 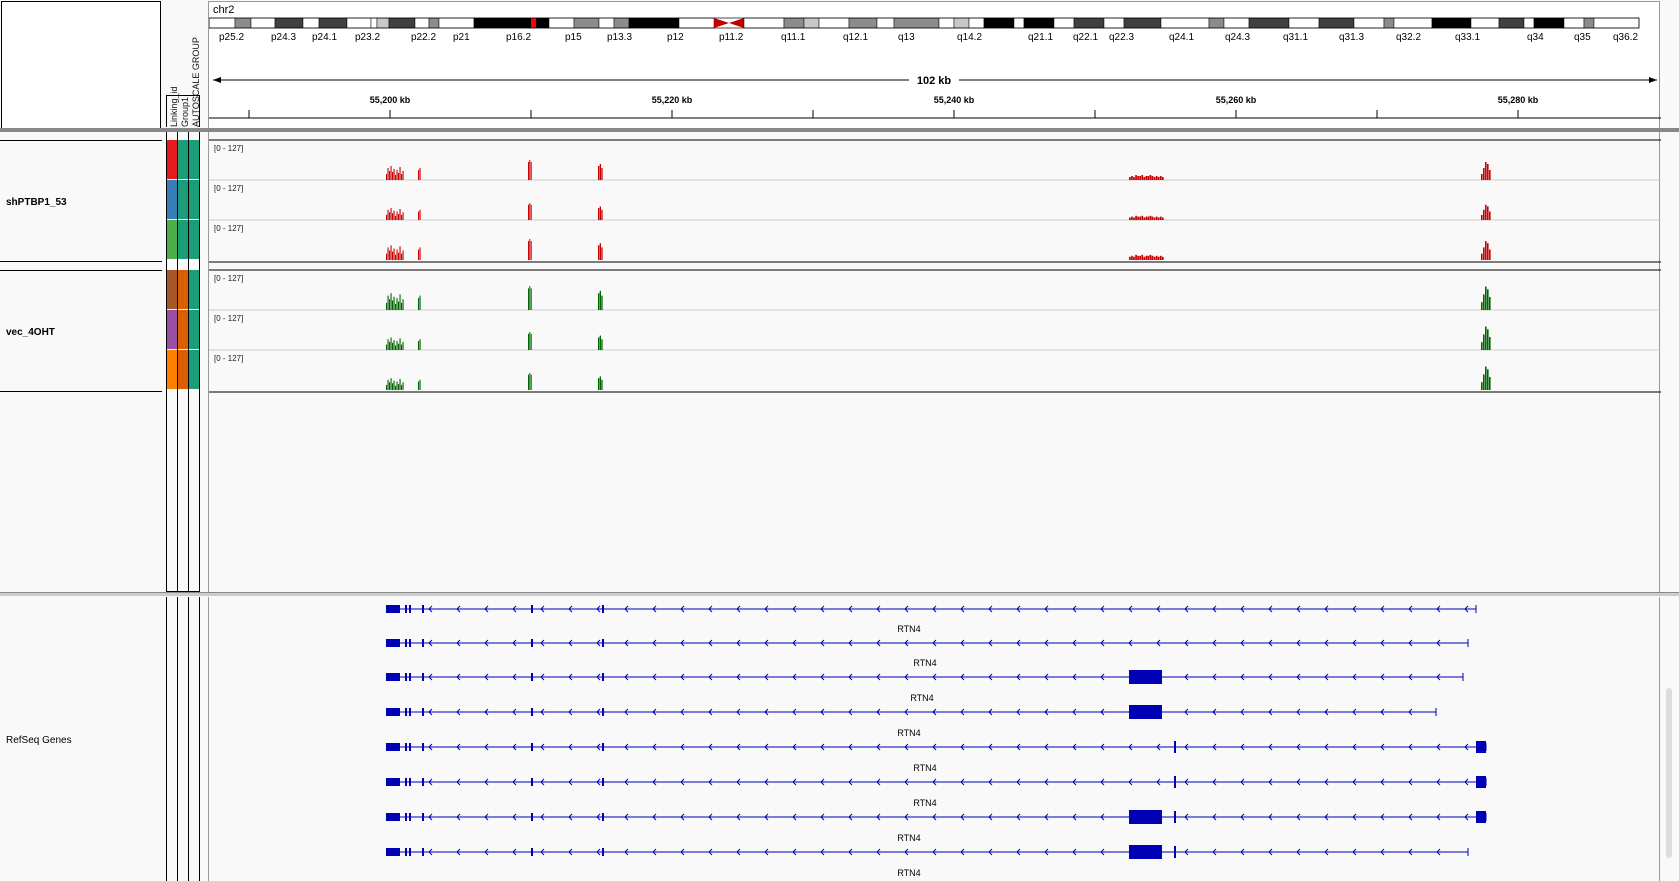 What do you see at coordinates (1040, 37) in the screenshot?
I see `cytoband-label: q21.1` at bounding box center [1040, 37].